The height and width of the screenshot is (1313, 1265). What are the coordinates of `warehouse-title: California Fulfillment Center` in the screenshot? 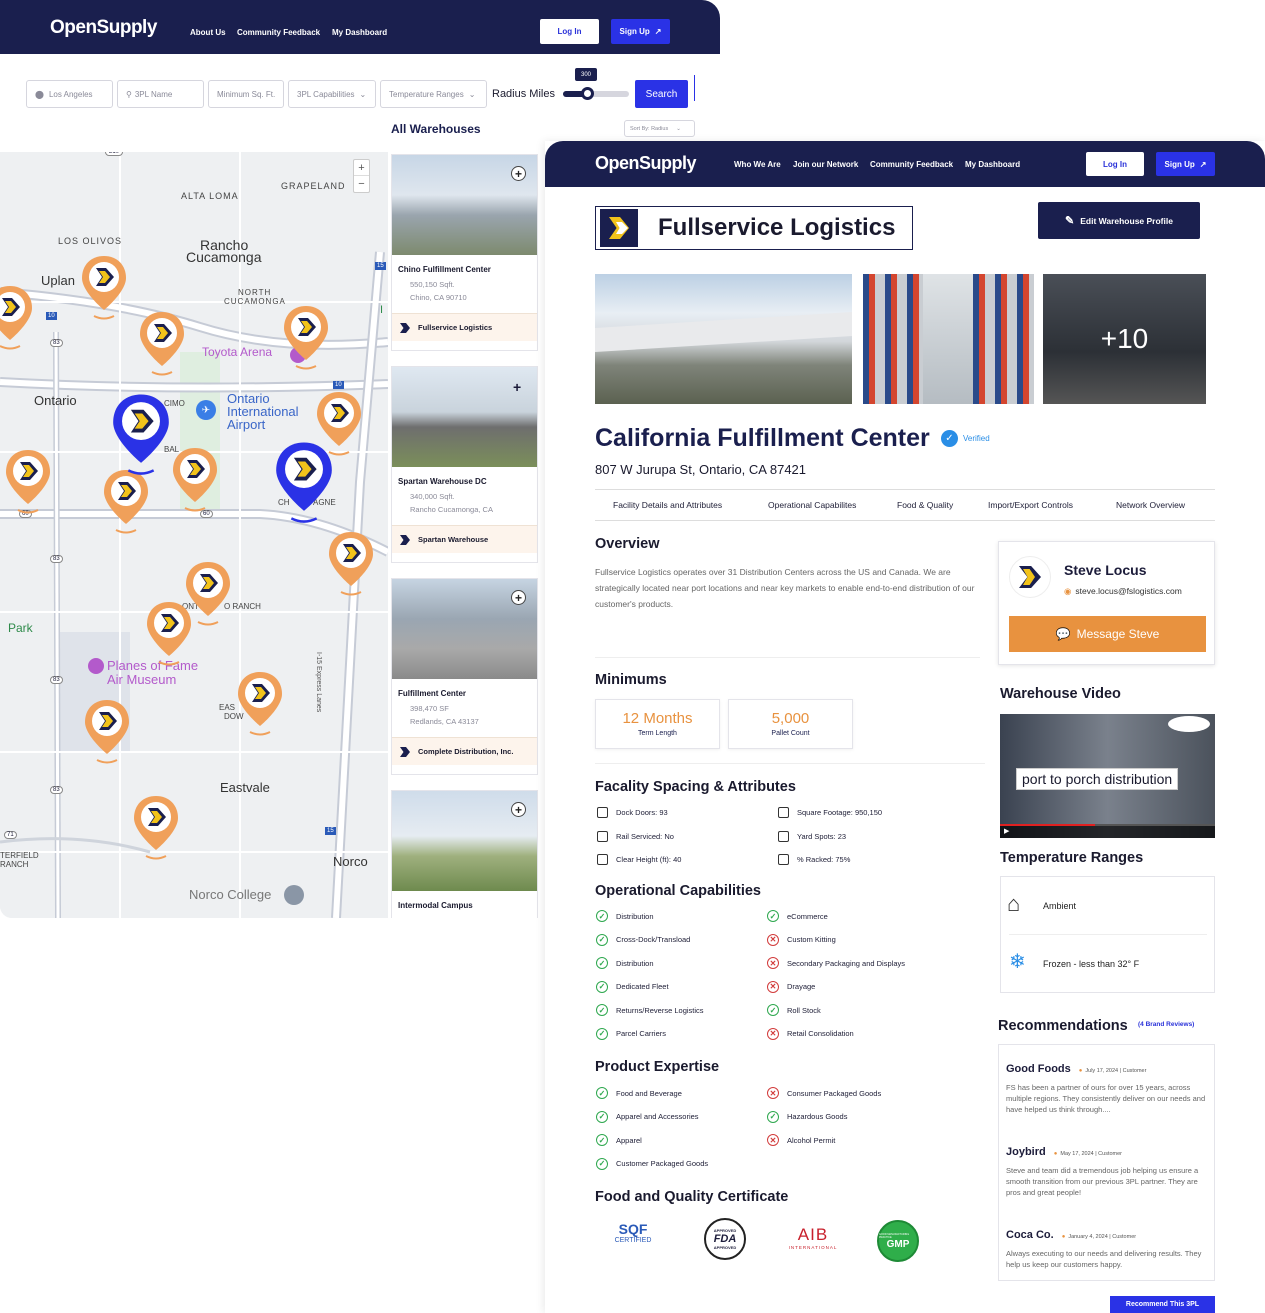 It's located at (762, 438).